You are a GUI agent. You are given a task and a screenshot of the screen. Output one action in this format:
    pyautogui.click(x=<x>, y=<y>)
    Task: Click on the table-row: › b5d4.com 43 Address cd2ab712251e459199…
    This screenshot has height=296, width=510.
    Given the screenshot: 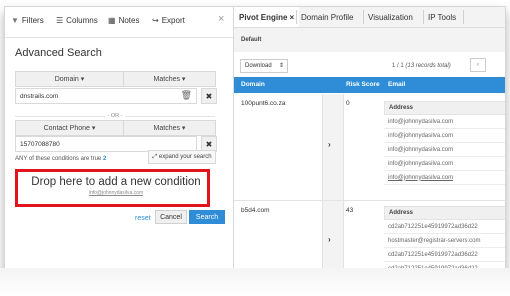 What is the action you would take?
    pyautogui.click(x=369, y=238)
    